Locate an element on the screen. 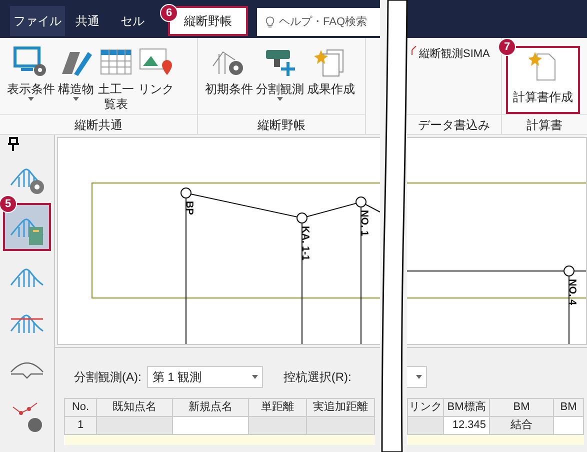 This screenshot has height=452, width=587. step-badge: 7 is located at coordinates (507, 47).